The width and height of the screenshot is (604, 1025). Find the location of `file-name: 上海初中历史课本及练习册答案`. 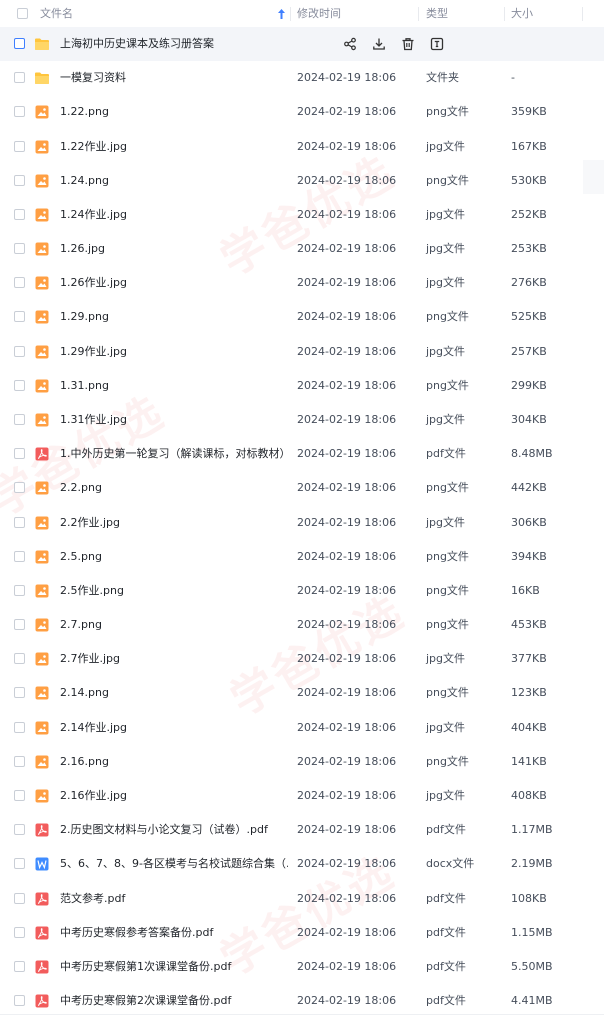

file-name: 上海初中历史课本及练习册答案 is located at coordinates (174, 44).